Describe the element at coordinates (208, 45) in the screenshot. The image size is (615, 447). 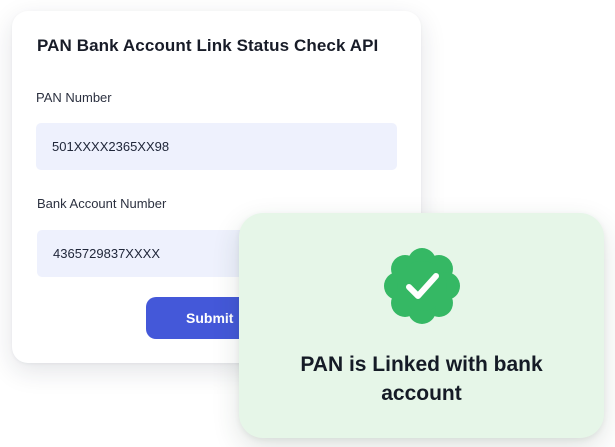
I see `form-title: PAN Bank Account Link Status Check API` at that location.